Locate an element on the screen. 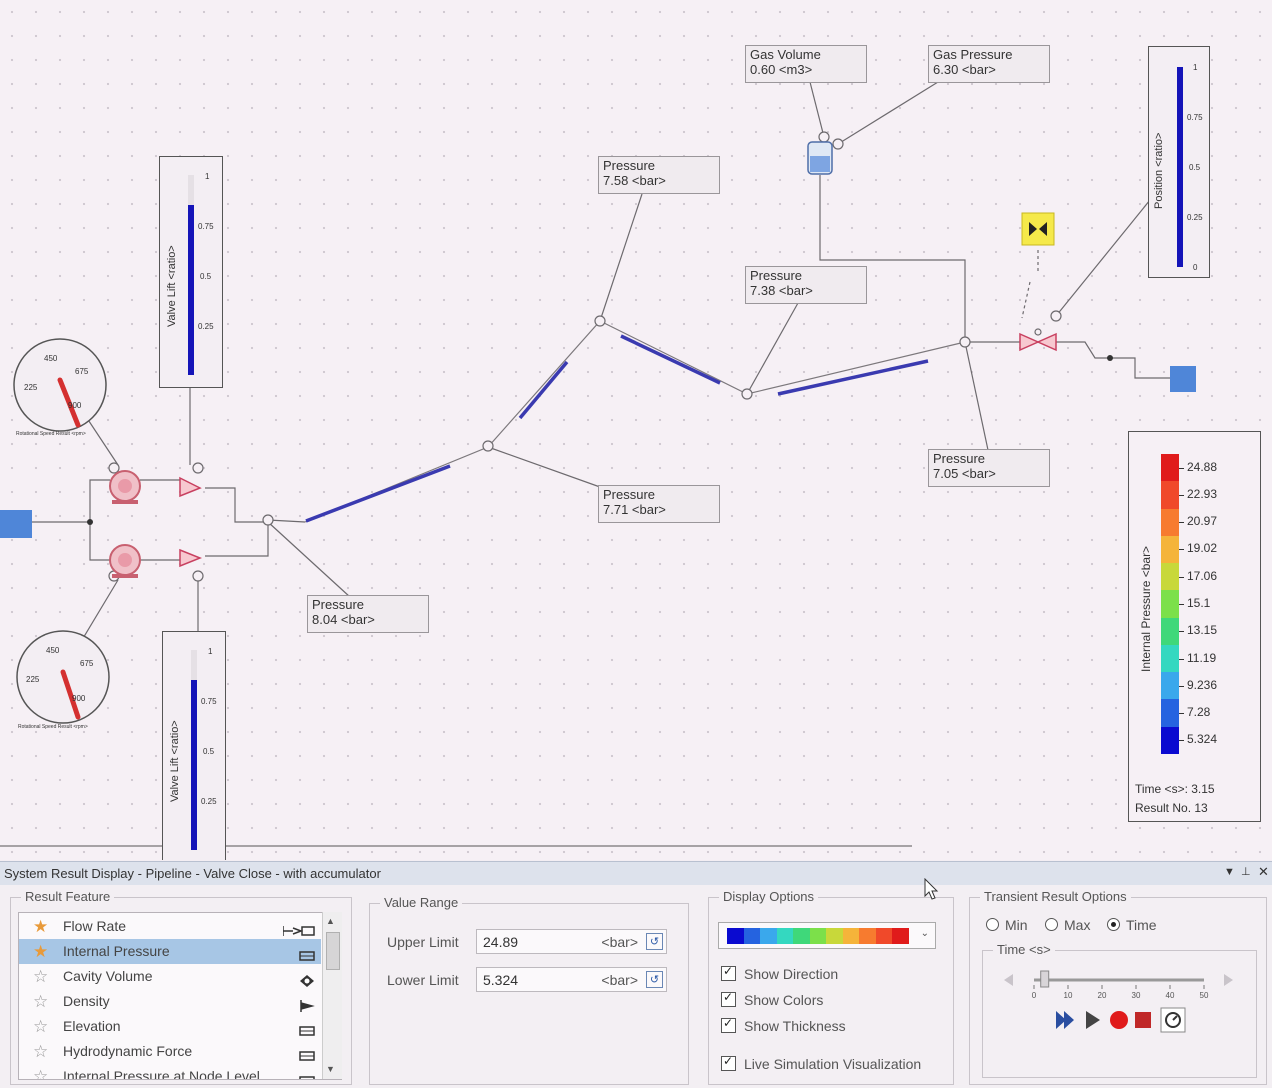  legend-color-bar is located at coordinates (1170, 604).